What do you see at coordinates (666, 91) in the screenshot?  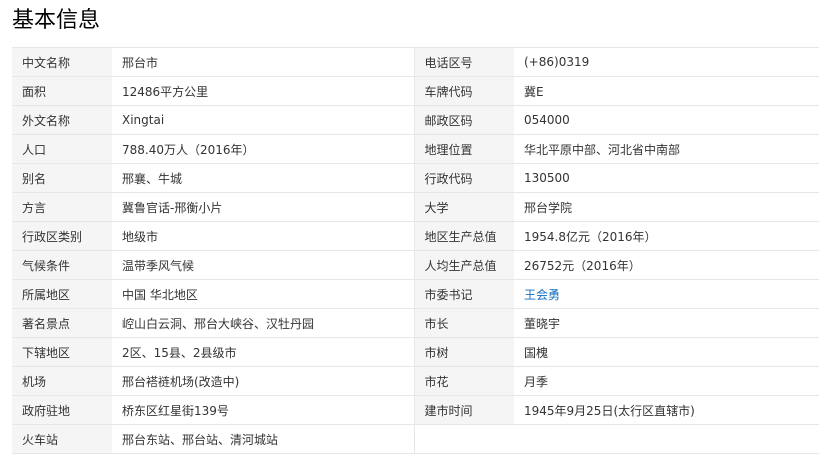 I see `field-value: 冀E` at bounding box center [666, 91].